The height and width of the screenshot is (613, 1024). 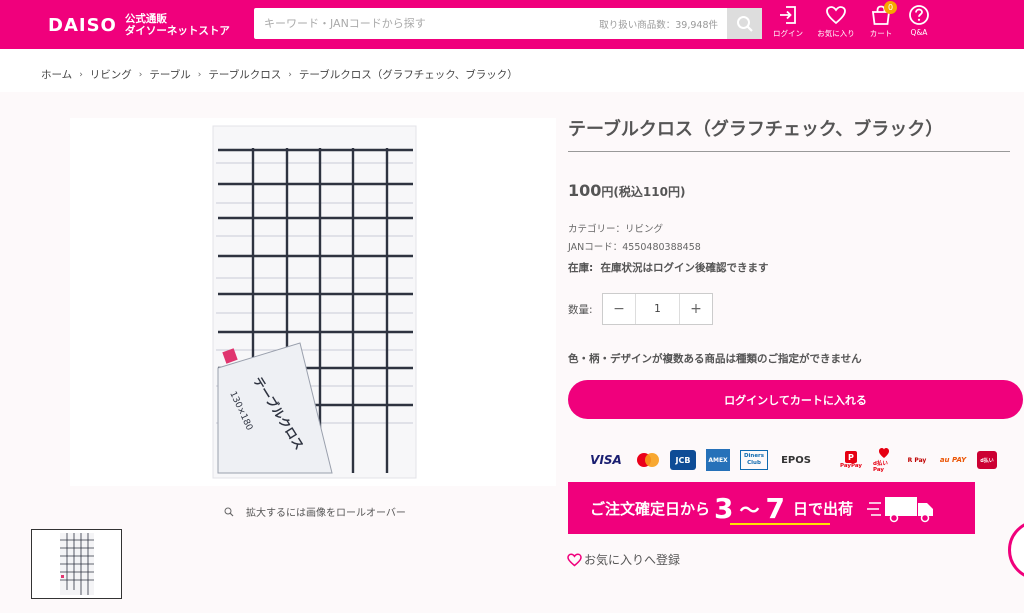 I want to click on heart-outline-icon, so click(x=574, y=559).